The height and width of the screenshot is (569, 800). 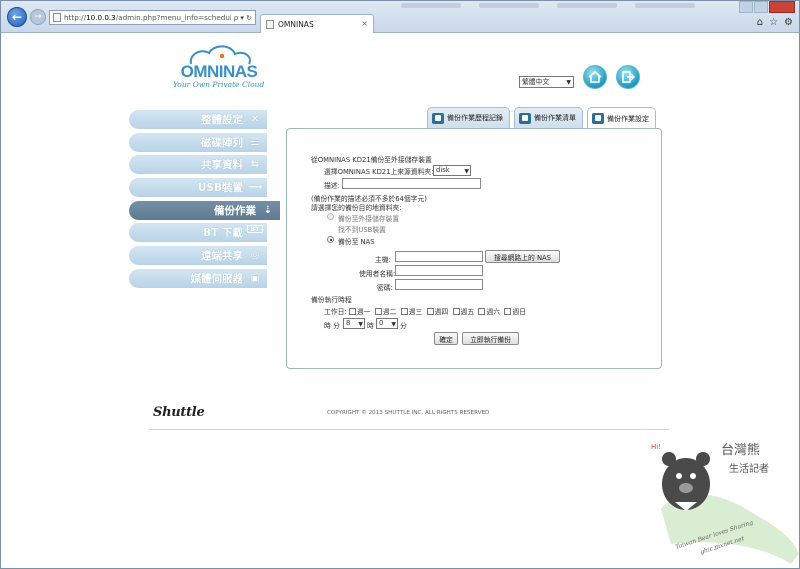 What do you see at coordinates (385, 288) in the screenshot?
I see `password-label: 密碼:` at bounding box center [385, 288].